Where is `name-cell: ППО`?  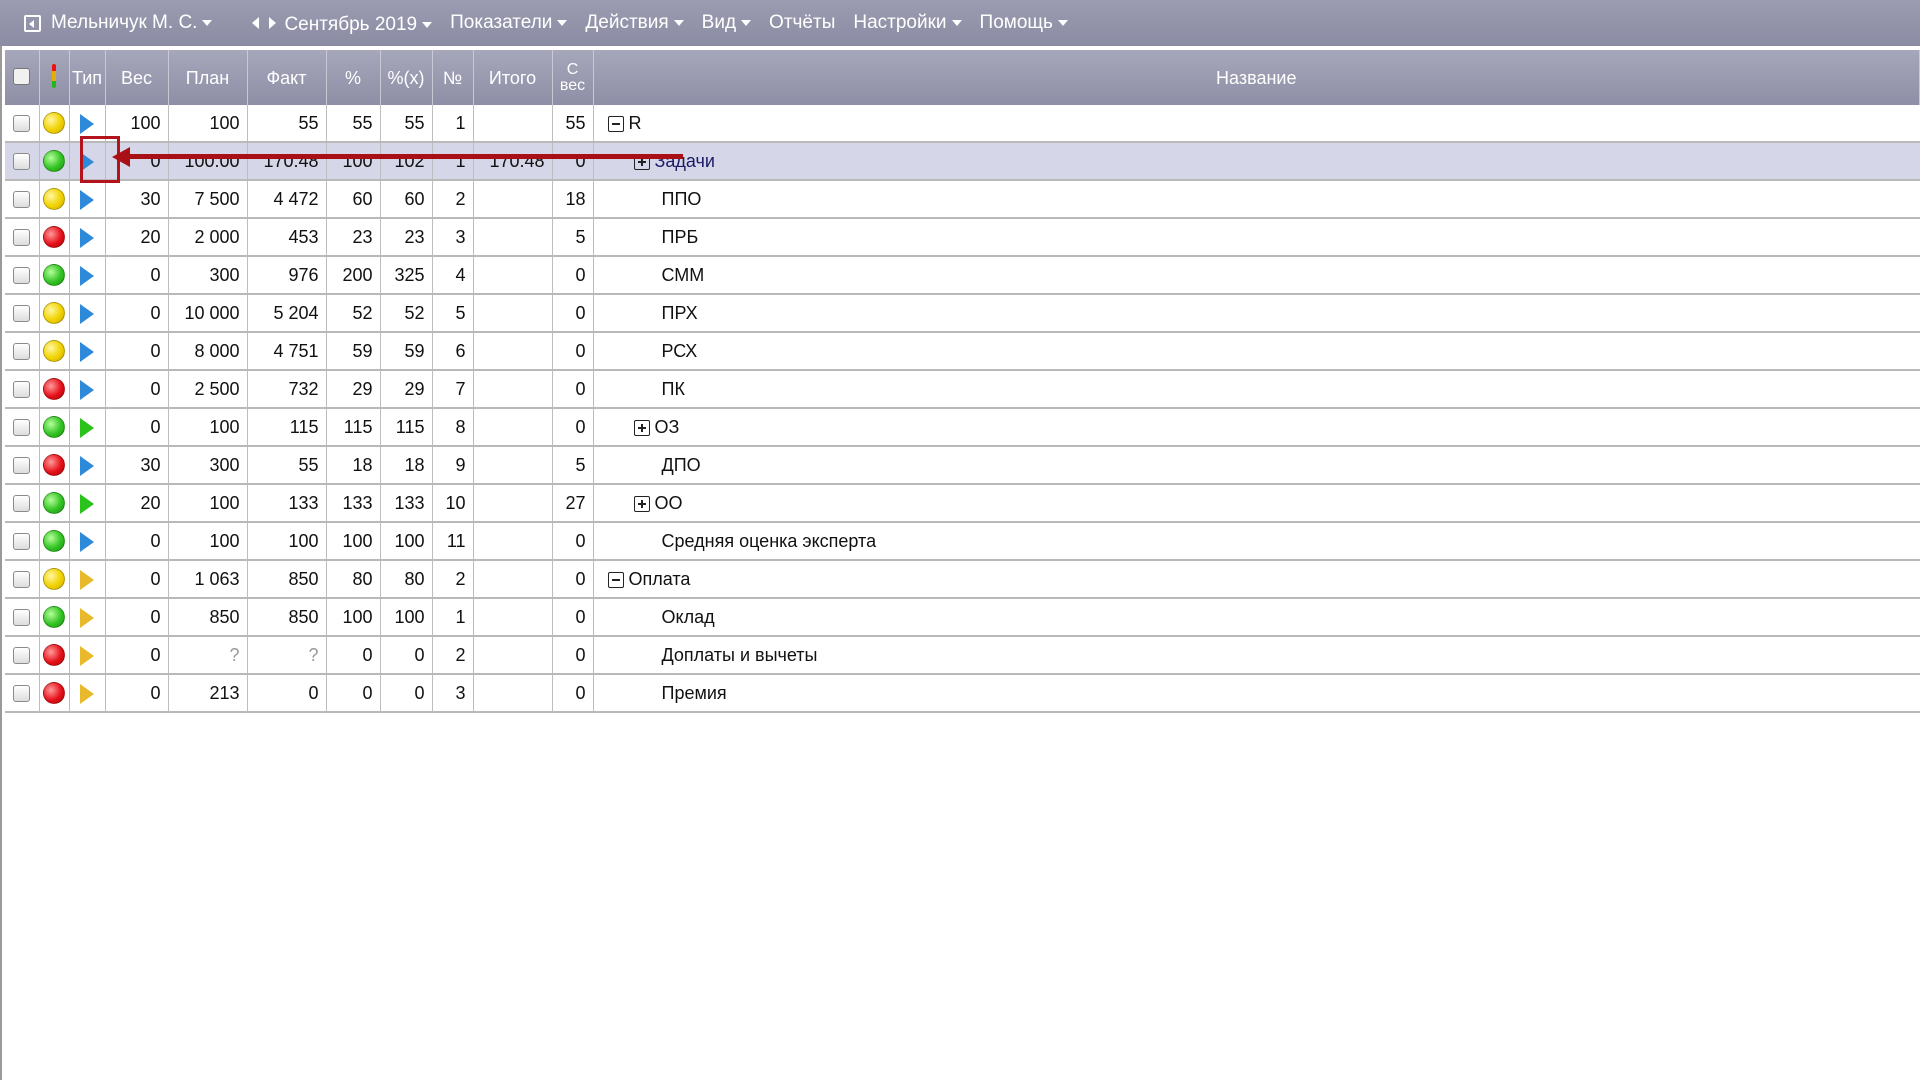 name-cell: ППО is located at coordinates (1256, 199).